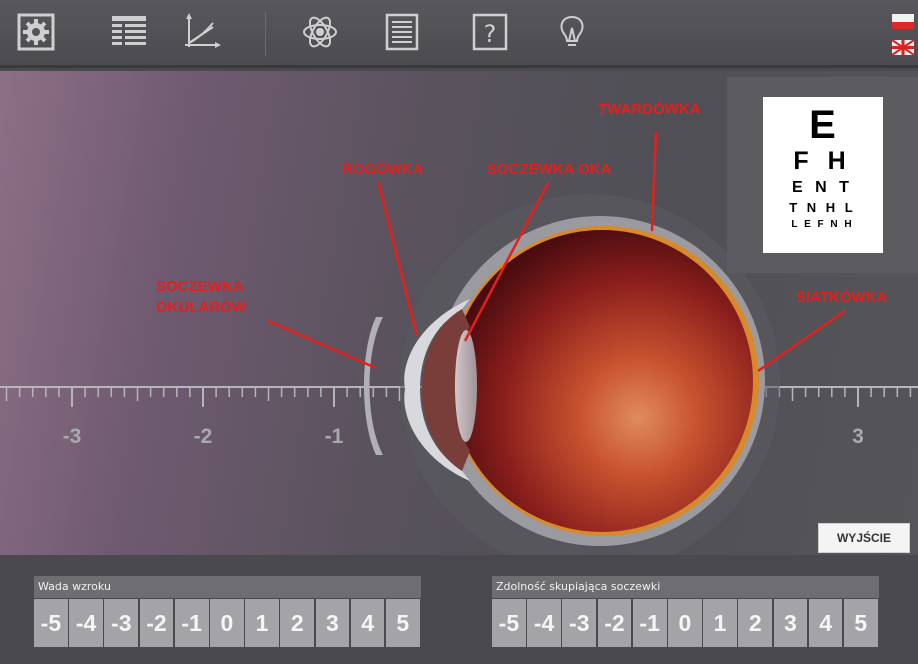 The height and width of the screenshot is (664, 918). Describe the element at coordinates (864, 538) in the screenshot. I see `exit-button: WYJŚCIE` at that location.